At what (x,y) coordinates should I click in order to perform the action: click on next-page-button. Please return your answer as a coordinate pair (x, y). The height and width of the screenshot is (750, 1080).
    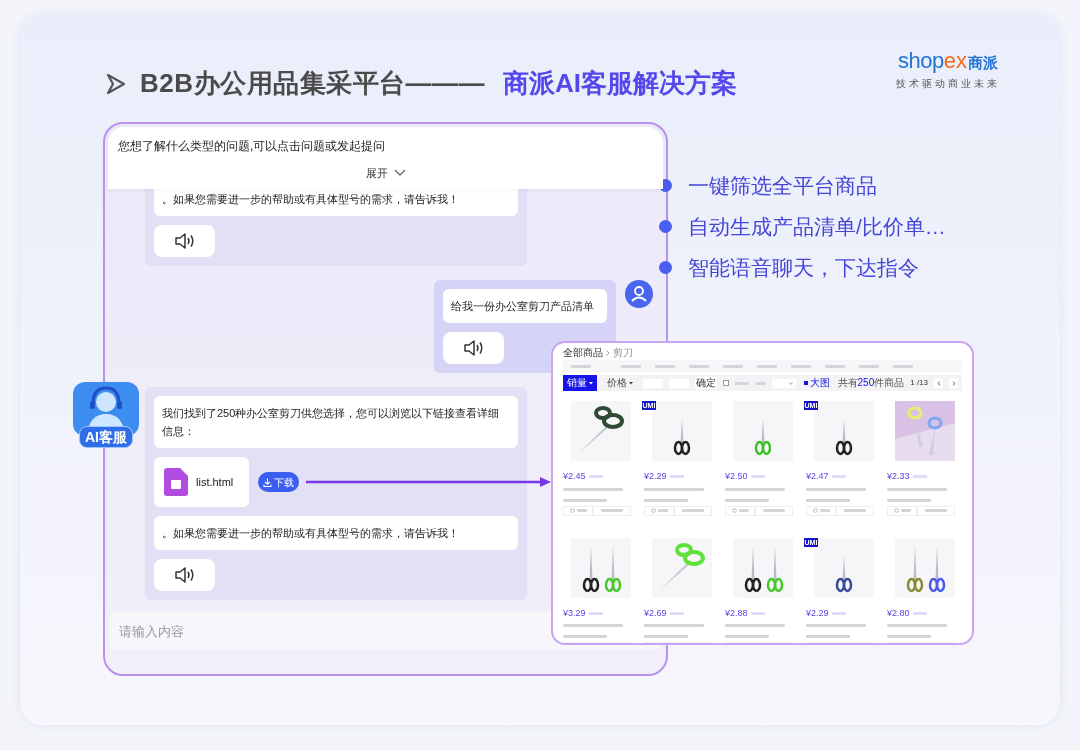
    Looking at the image, I should click on (953, 383).